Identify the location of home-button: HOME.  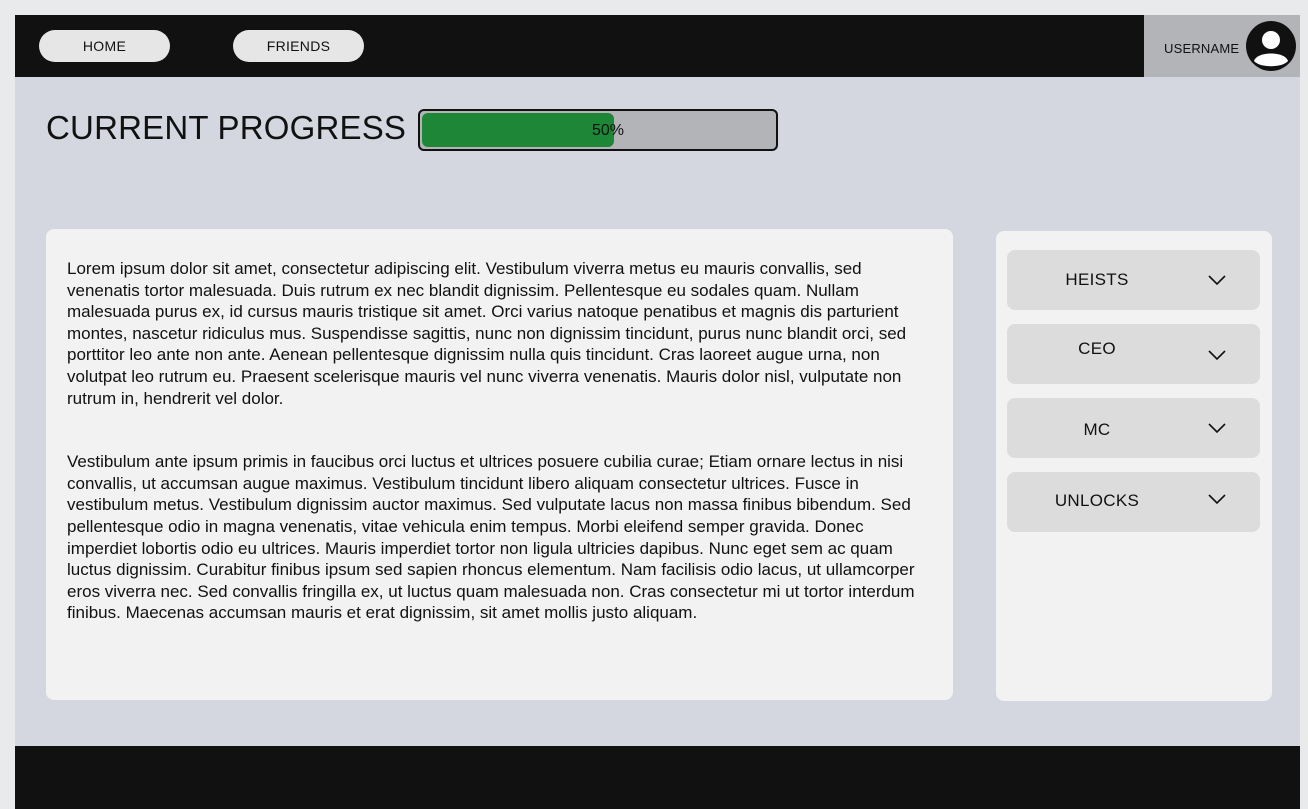
(104, 46).